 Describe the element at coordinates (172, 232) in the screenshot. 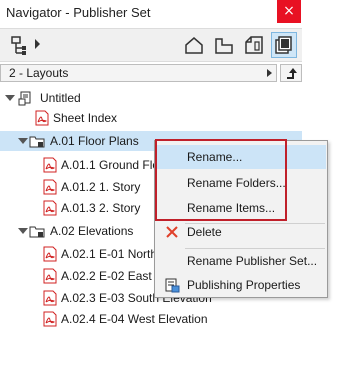

I see `delete-x-icon` at that location.